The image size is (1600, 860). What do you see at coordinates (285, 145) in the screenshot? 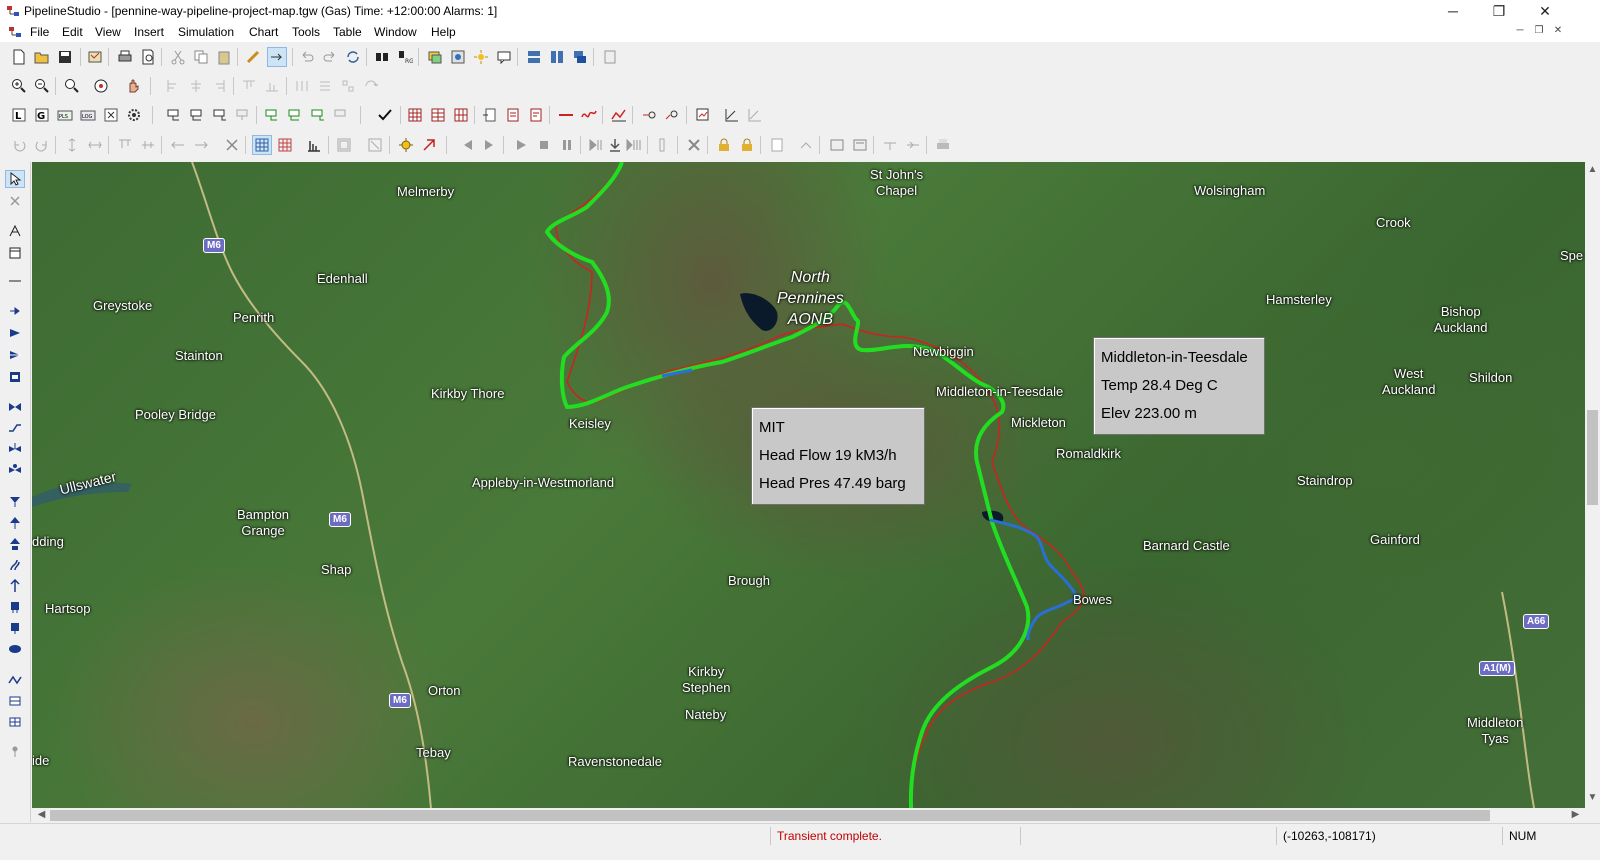
I see `grid-red-icon` at bounding box center [285, 145].